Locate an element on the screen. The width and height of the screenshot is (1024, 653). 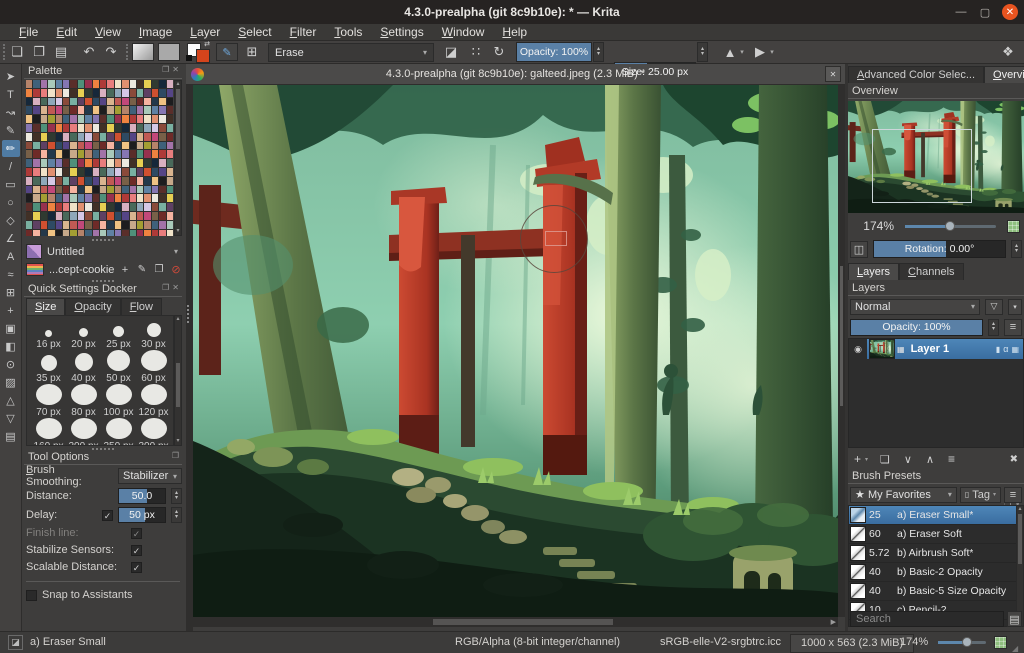
delay-spin-buttons: ▴ ▾ is located at coordinates (176, 515).